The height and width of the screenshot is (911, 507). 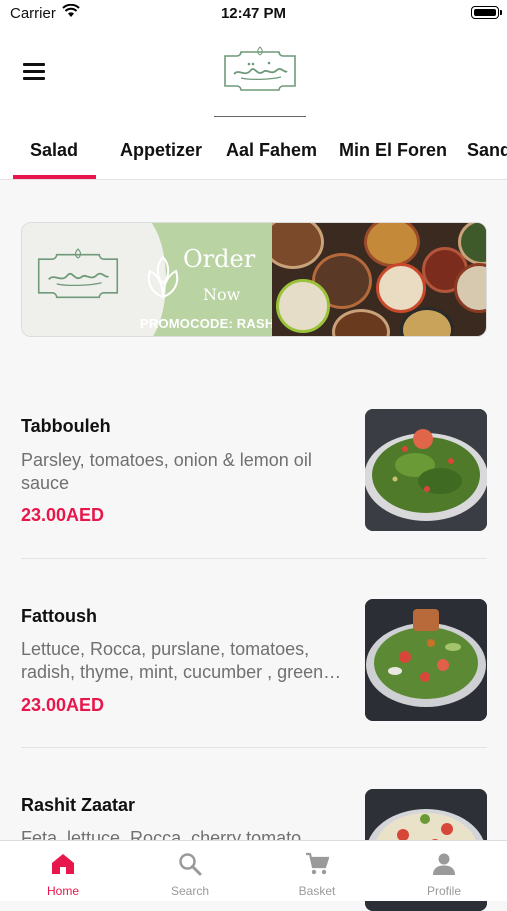 What do you see at coordinates (486, 12) in the screenshot?
I see `battery-icon` at bounding box center [486, 12].